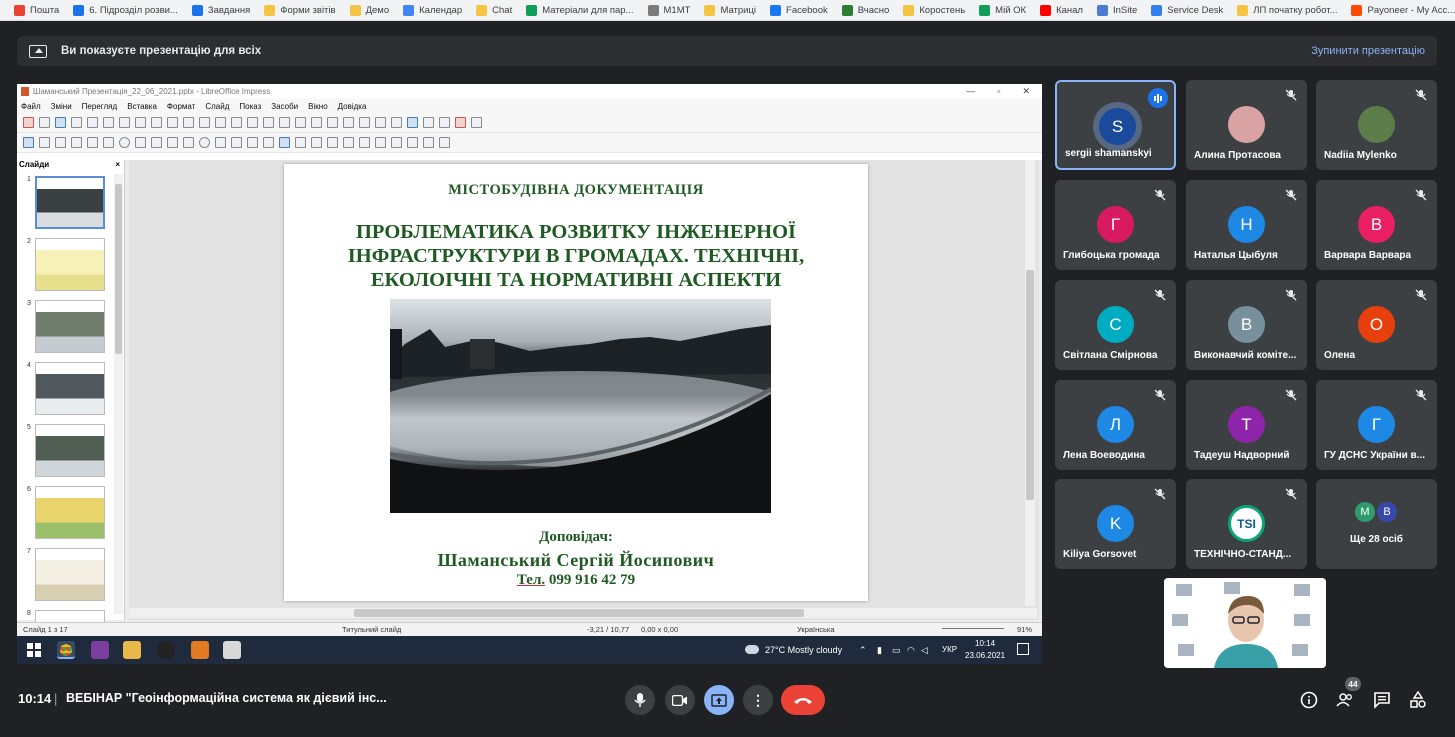 The image size is (1455, 737). I want to click on bookmark: Форми звітів, so click(300, 10).